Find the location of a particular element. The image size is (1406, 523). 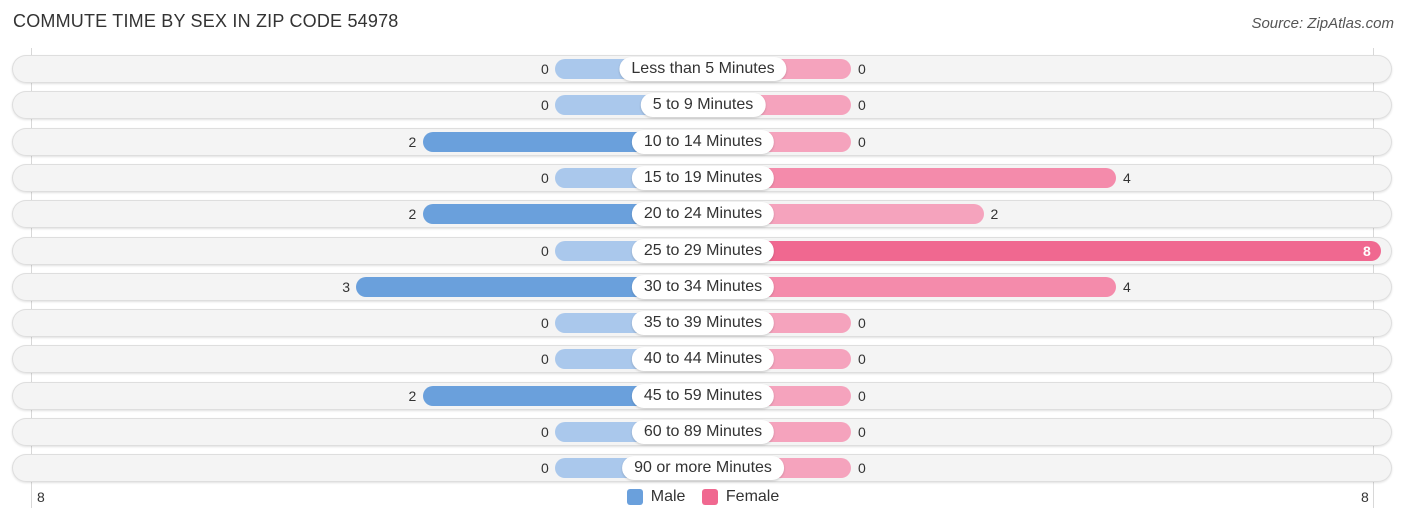

category-label: 5 to 9 Minutes is located at coordinates (703, 105).